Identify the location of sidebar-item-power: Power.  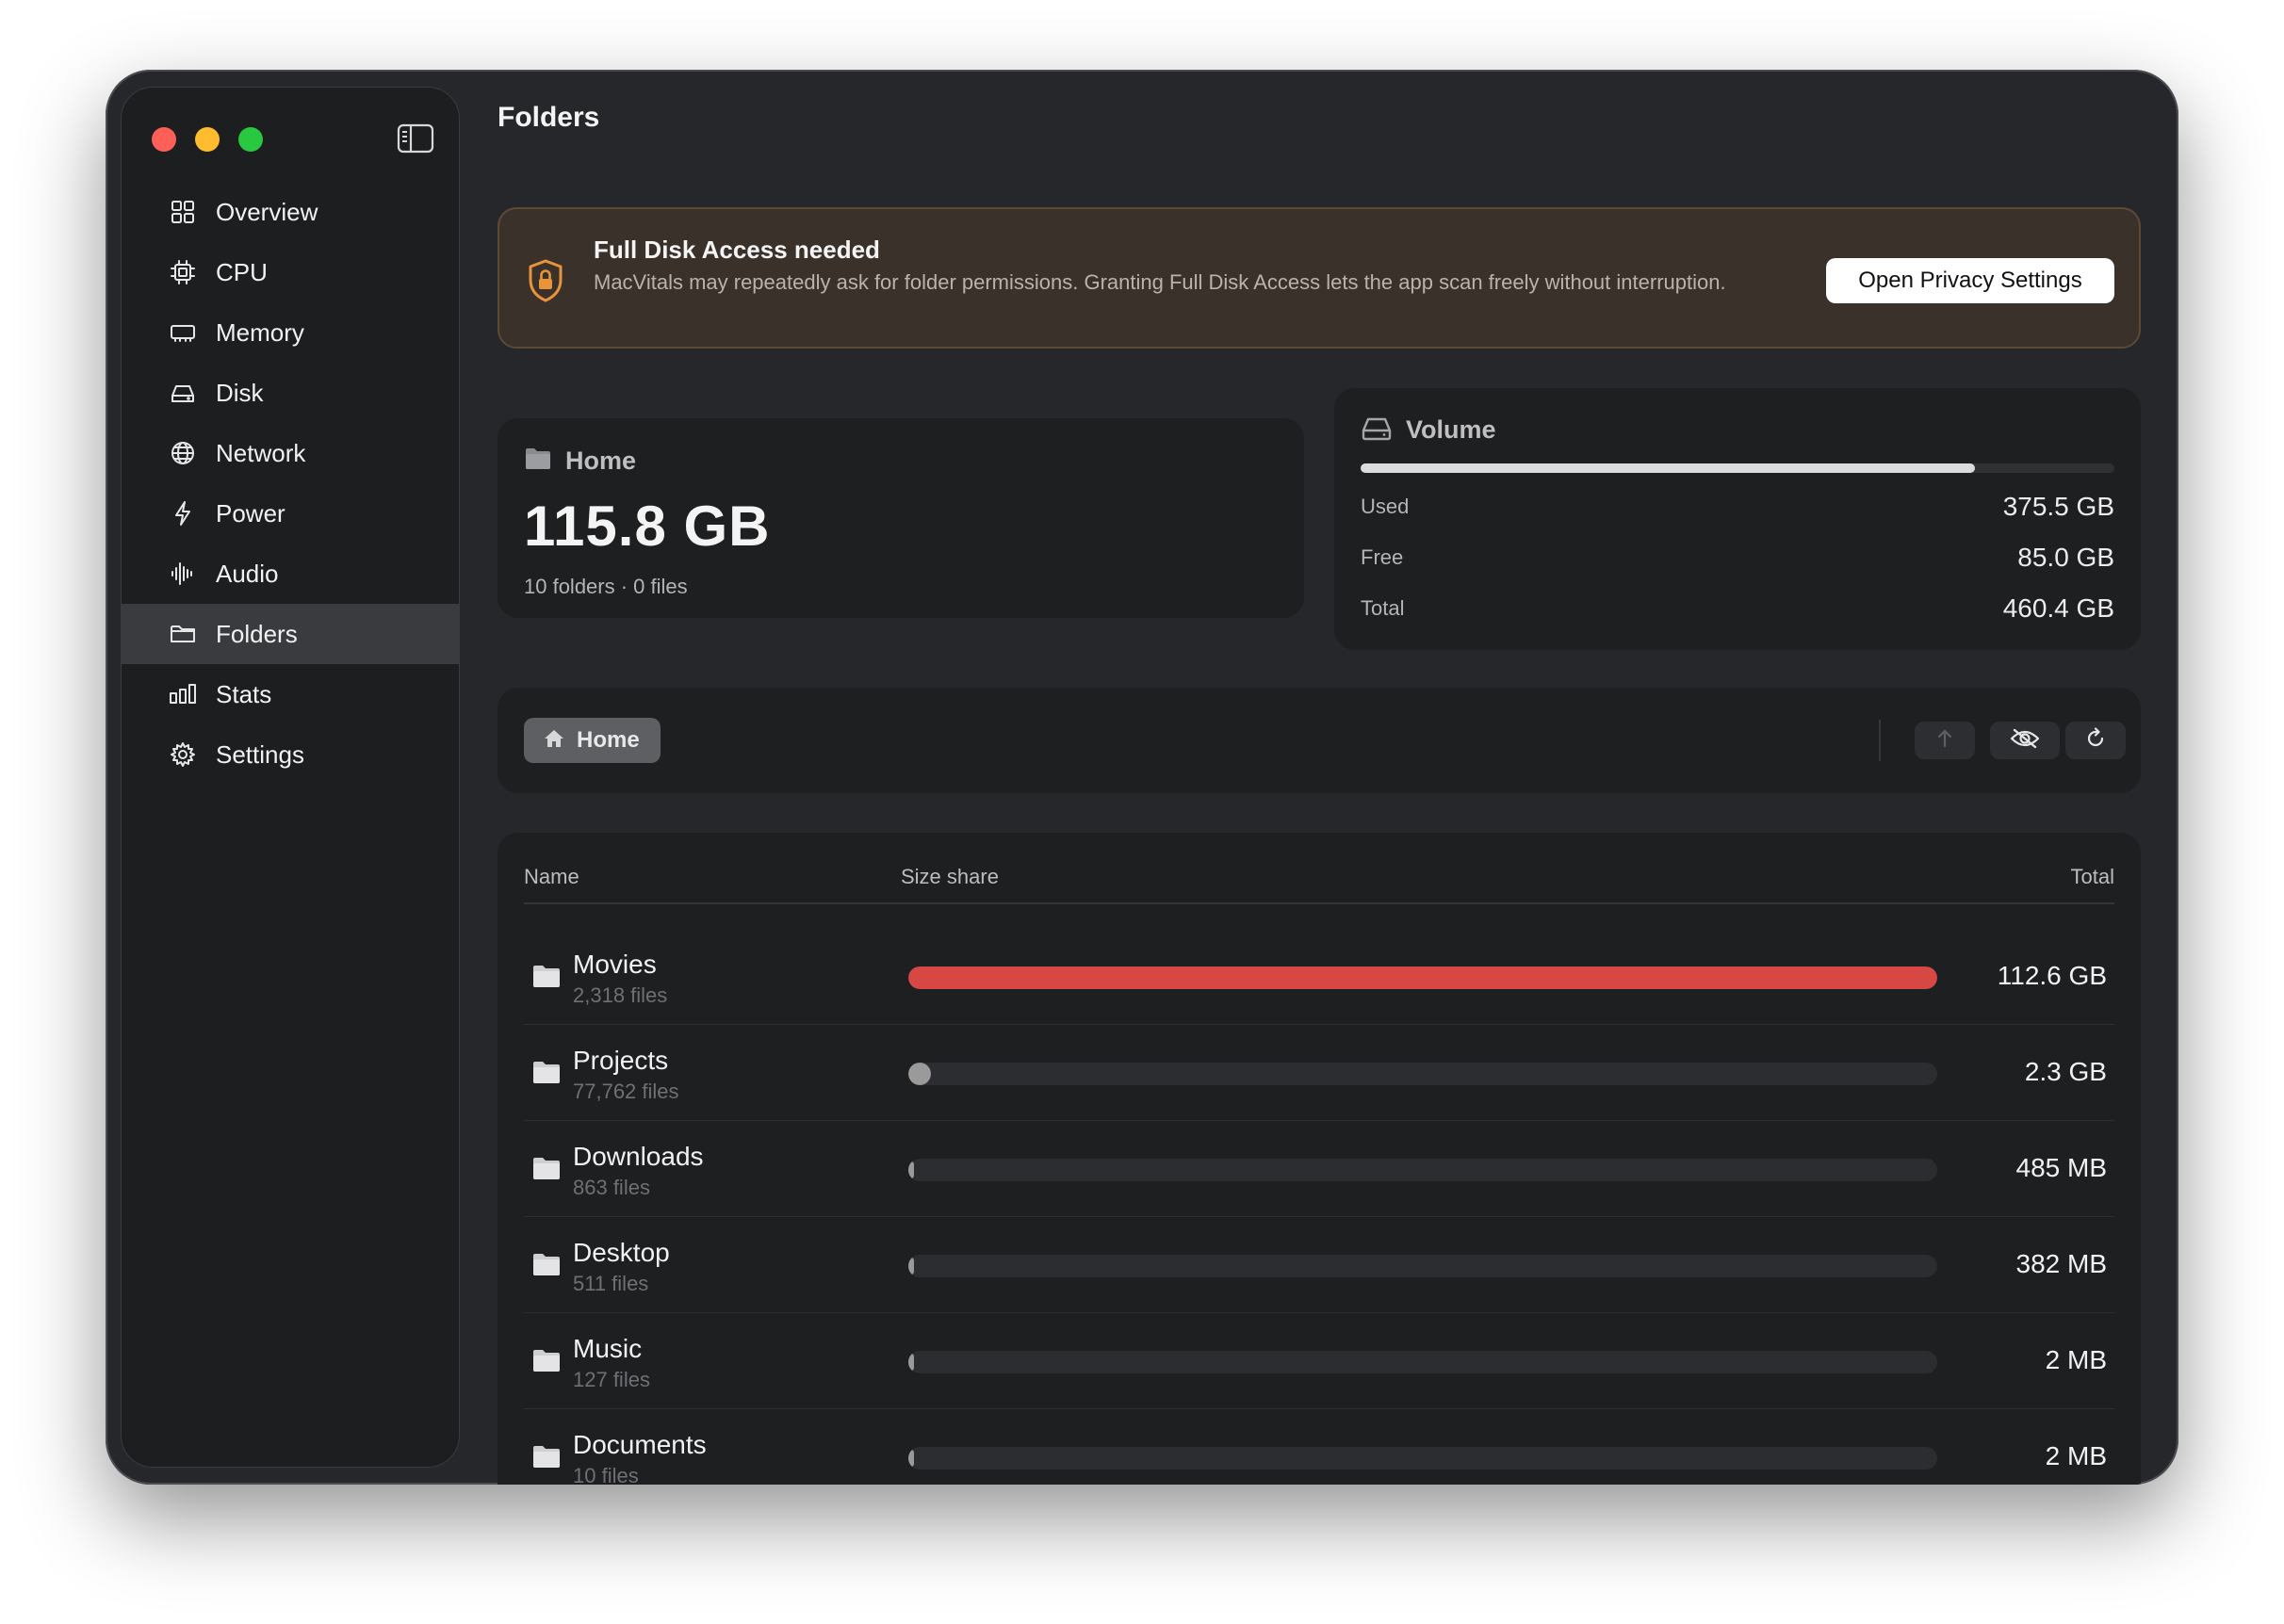
(290, 513).